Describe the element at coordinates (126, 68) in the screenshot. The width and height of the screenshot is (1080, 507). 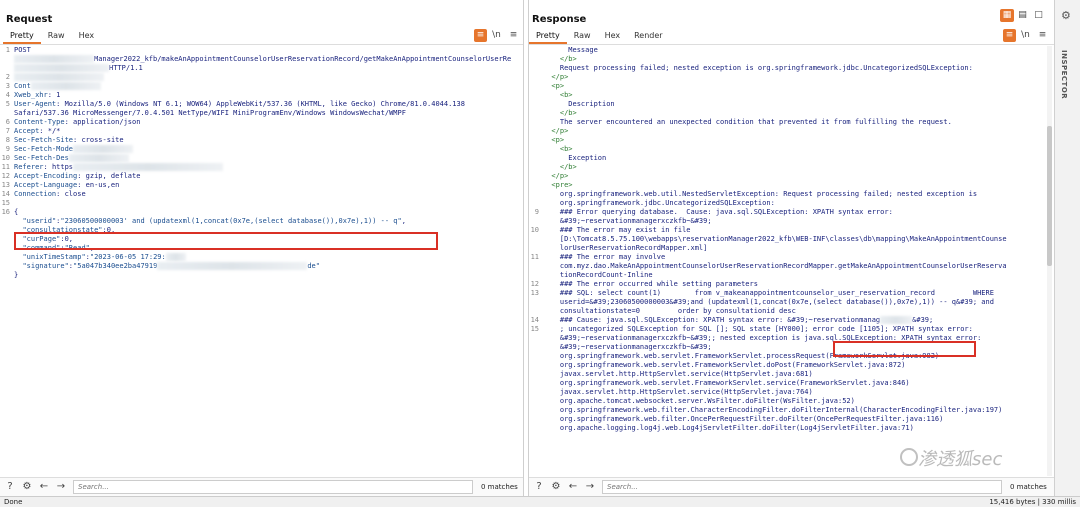
I see `code-text: HTTP/1.1` at that location.